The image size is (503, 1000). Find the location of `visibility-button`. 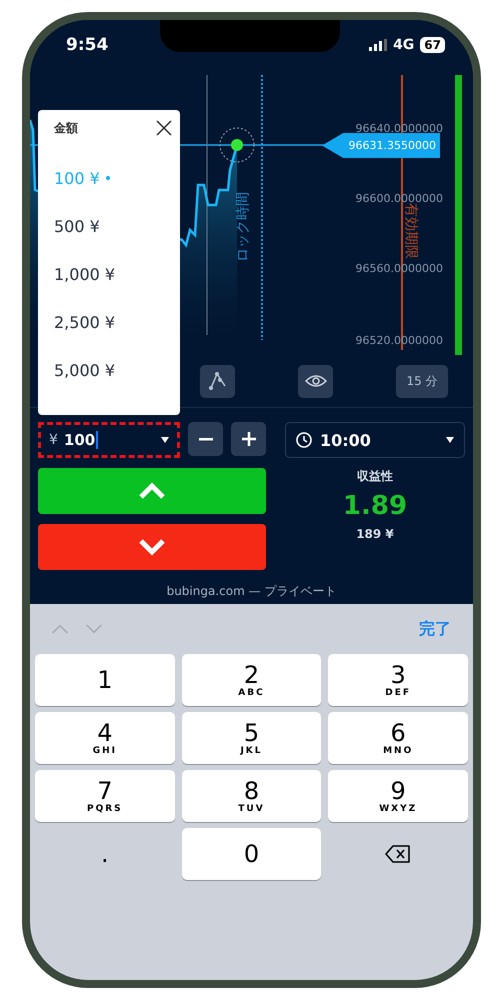

visibility-button is located at coordinates (315, 381).